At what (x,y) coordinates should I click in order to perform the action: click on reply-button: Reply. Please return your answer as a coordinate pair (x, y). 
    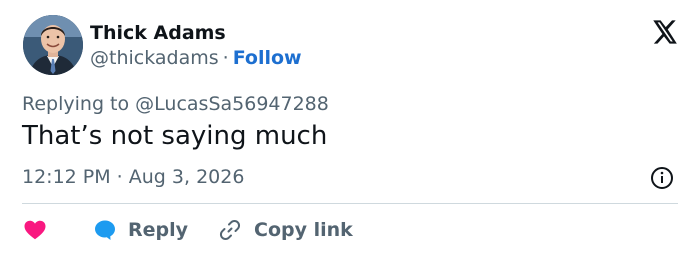
    Looking at the image, I should click on (140, 230).